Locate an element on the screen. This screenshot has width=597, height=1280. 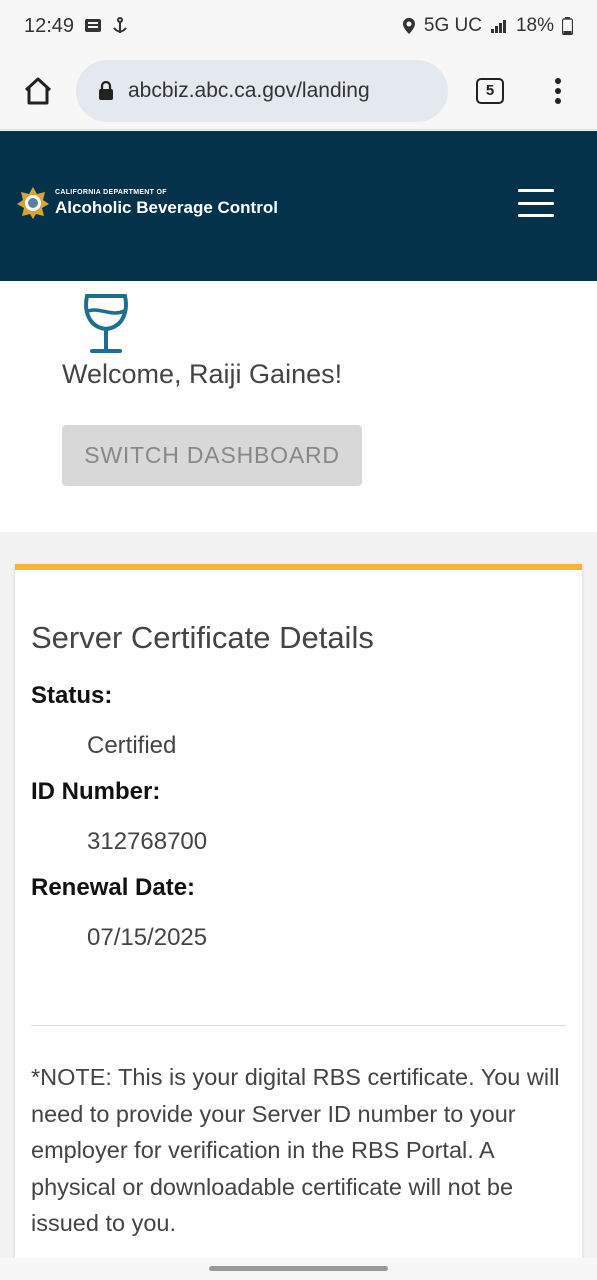
more-vert-icon is located at coordinates (558, 90).